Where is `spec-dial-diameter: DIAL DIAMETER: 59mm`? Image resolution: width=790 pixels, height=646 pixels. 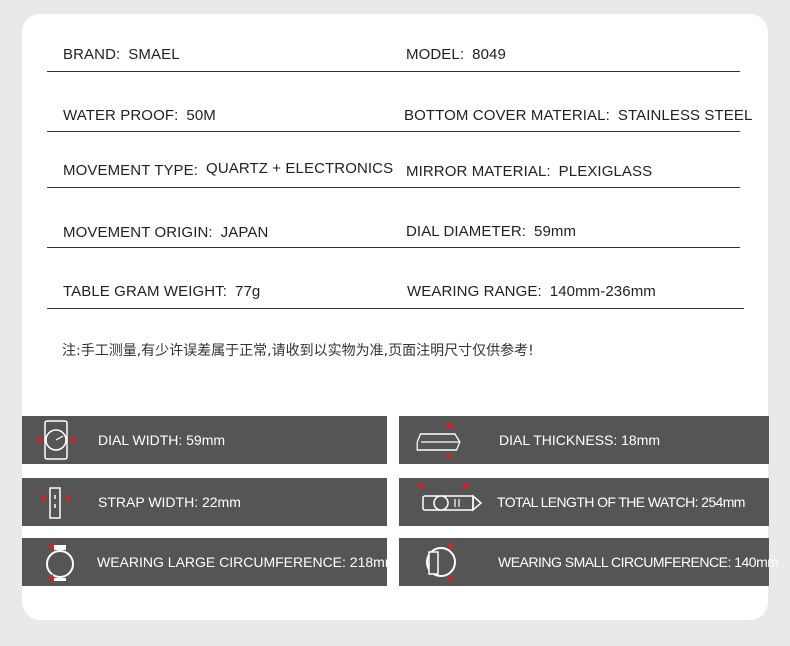 spec-dial-diameter: DIAL DIAMETER: 59mm is located at coordinates (491, 231).